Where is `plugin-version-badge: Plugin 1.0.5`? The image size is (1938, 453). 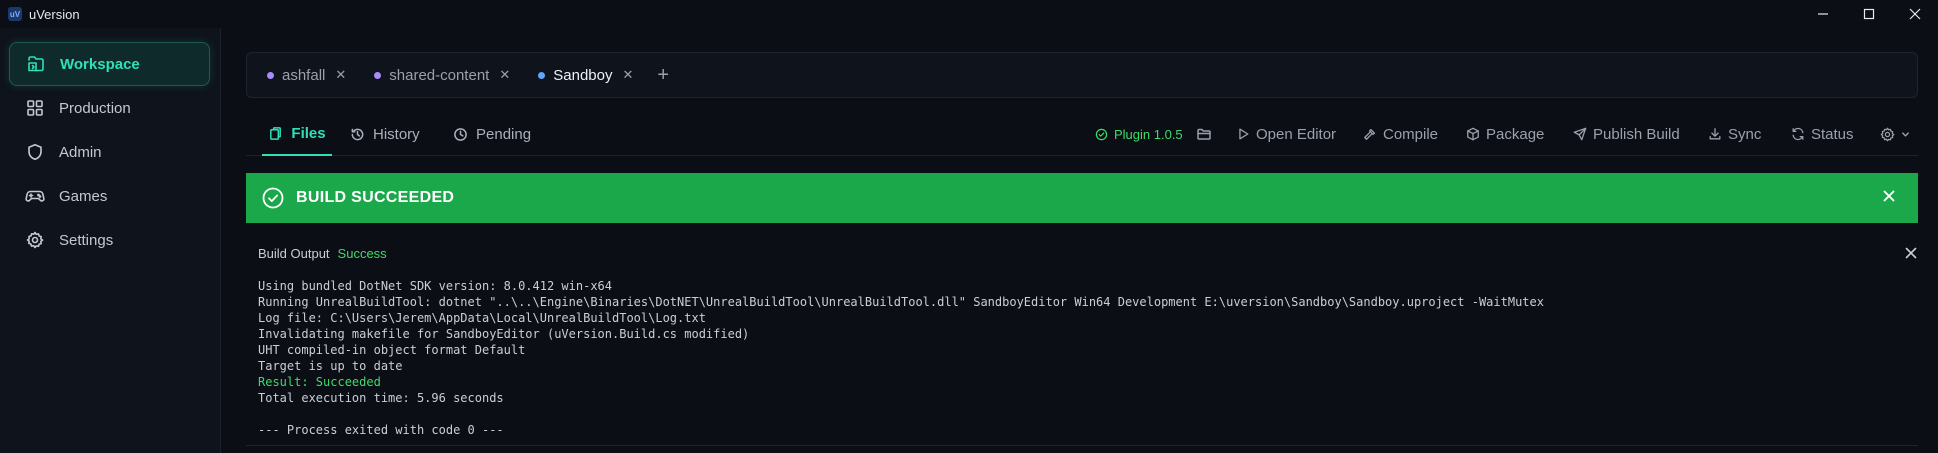 plugin-version-badge: Plugin 1.0.5 is located at coordinates (1139, 134).